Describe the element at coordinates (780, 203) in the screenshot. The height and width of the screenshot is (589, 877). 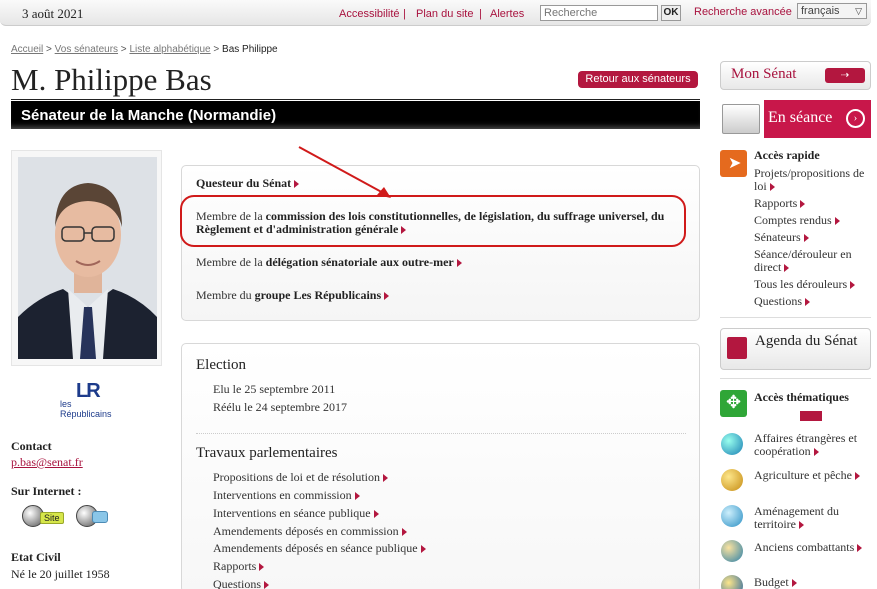
I see `rapide-link: Rapports` at that location.